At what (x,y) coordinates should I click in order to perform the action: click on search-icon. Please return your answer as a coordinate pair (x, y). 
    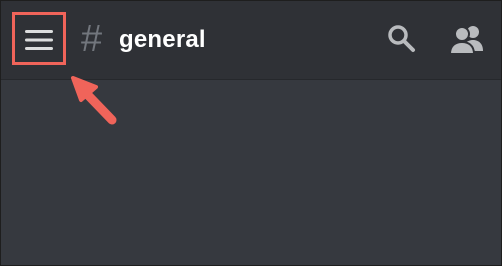
    Looking at the image, I should click on (401, 38).